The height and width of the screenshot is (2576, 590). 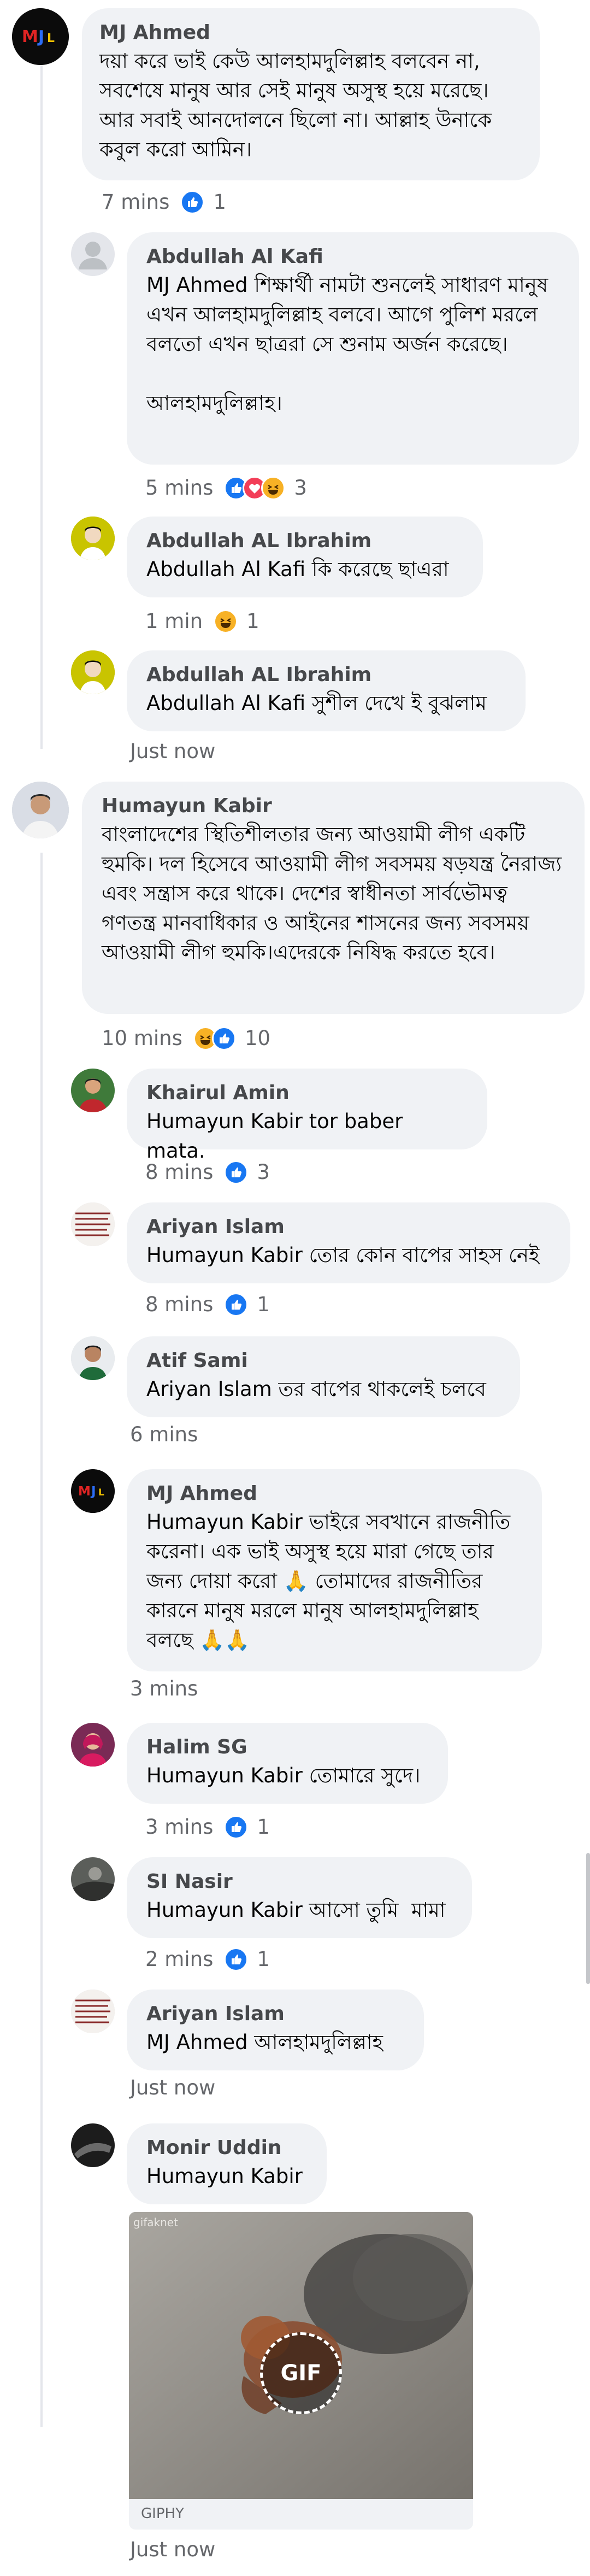 I want to click on comment-time: 7 mins, so click(x=135, y=203).